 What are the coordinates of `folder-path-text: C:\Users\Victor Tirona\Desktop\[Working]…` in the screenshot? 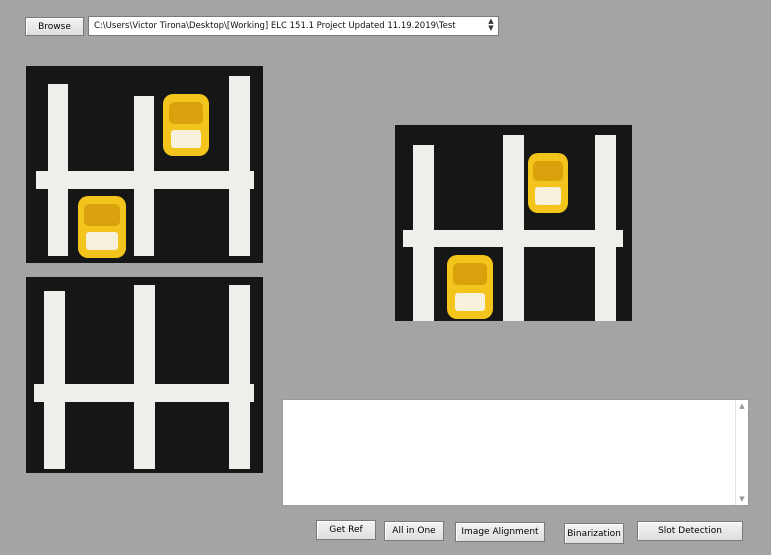 It's located at (275, 26).